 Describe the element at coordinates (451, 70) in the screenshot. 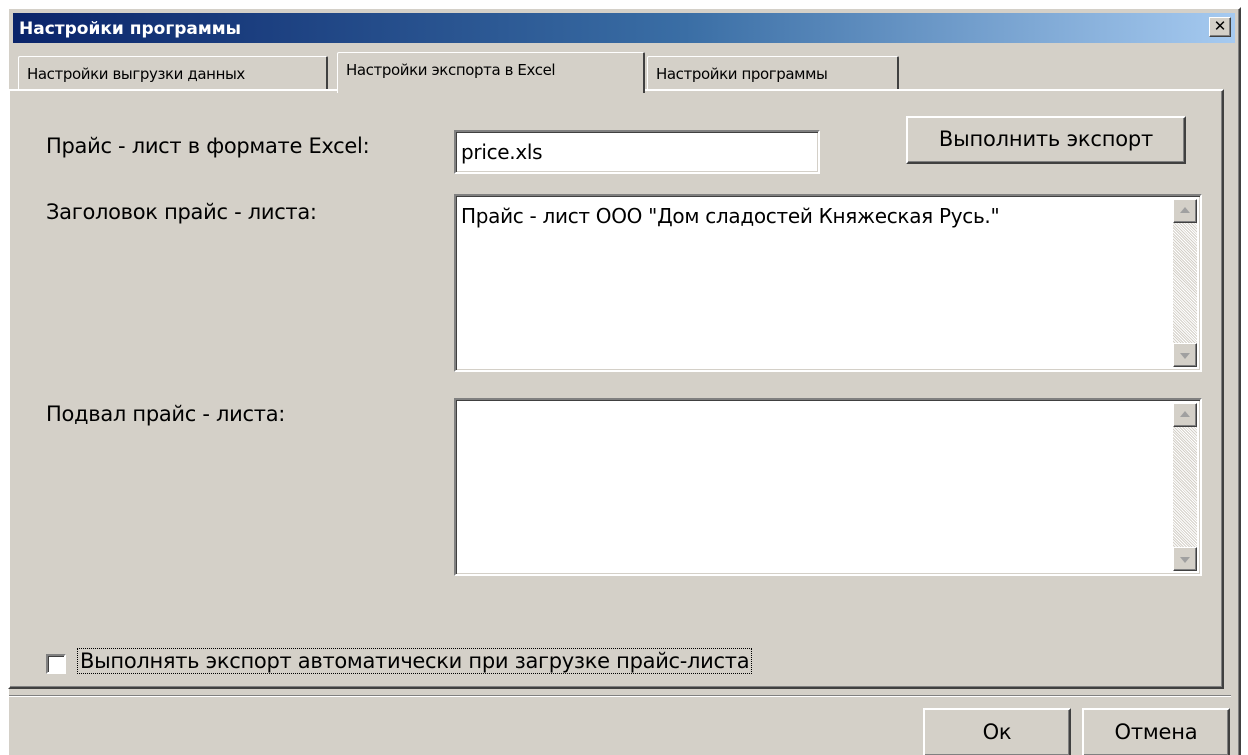

I see `tab-label: Настройки экспорта в Excel` at that location.